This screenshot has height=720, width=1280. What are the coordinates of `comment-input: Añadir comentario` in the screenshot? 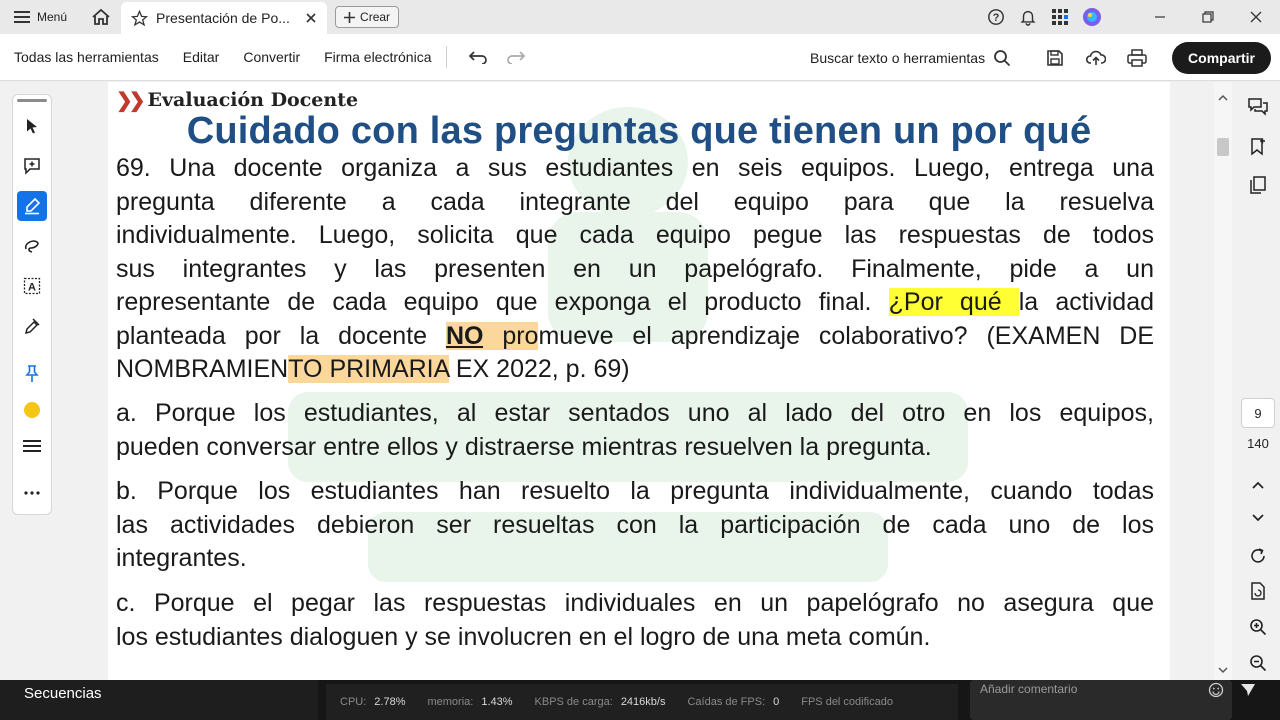 It's located at (1101, 700).